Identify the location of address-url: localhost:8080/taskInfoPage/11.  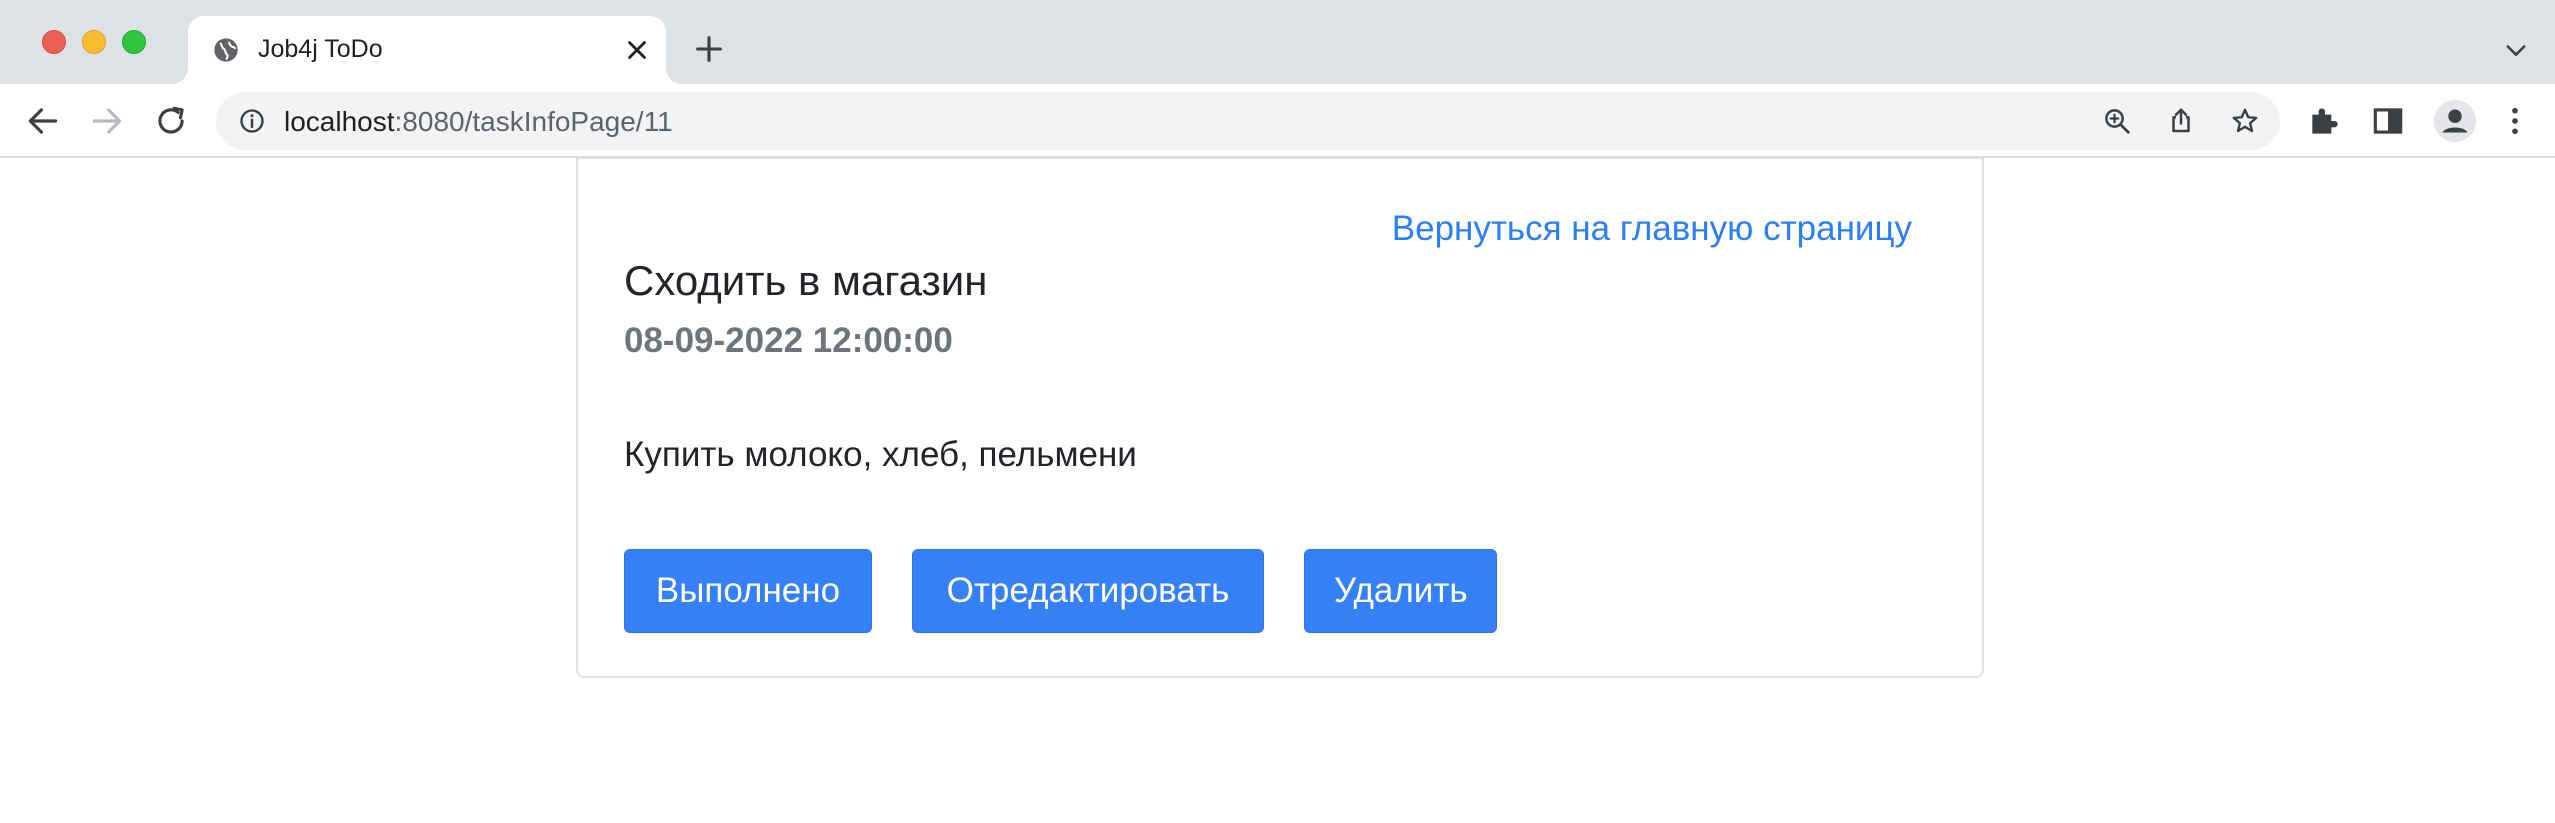
(478, 122).